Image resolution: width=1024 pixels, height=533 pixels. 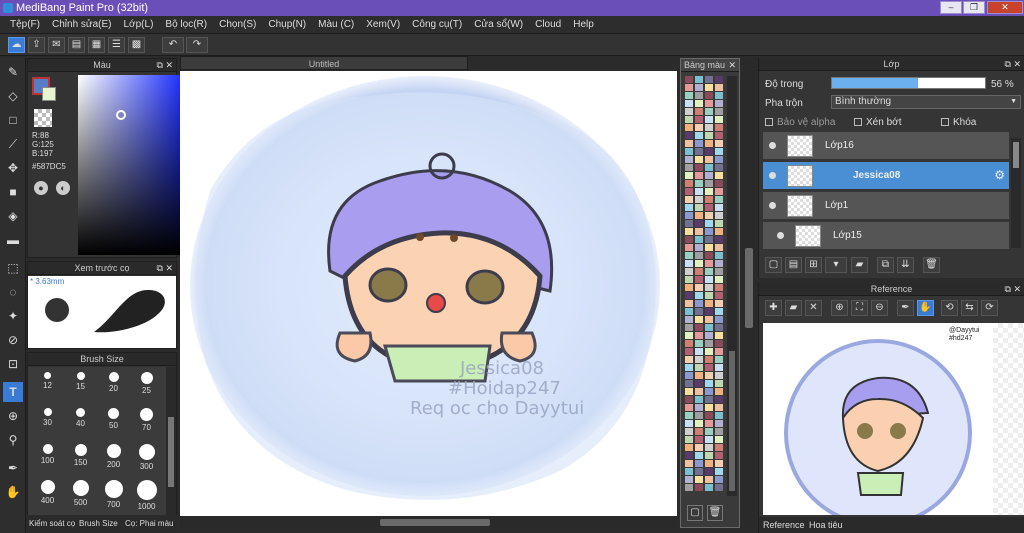 I want to click on menu-view: Xem(V), so click(x=383, y=24).